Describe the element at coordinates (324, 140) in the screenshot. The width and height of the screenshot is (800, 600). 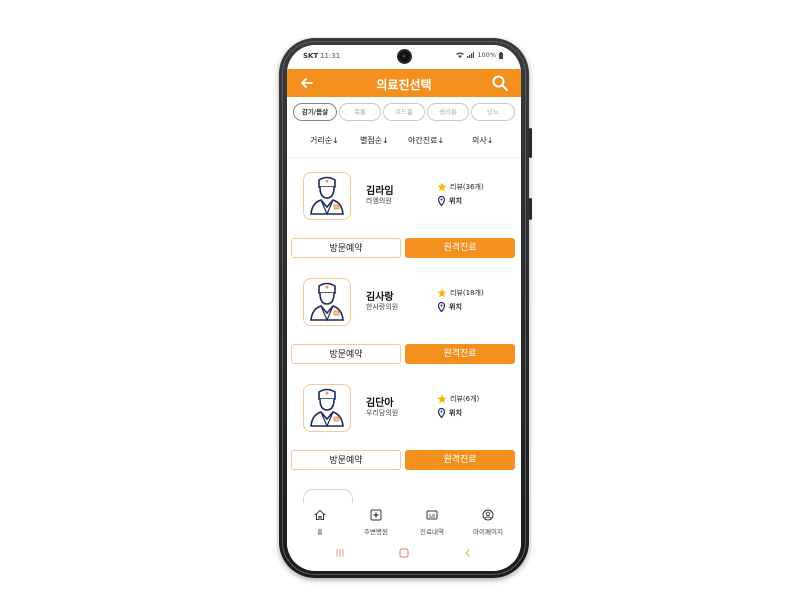
I see `sort-distance: 거리순↓` at that location.